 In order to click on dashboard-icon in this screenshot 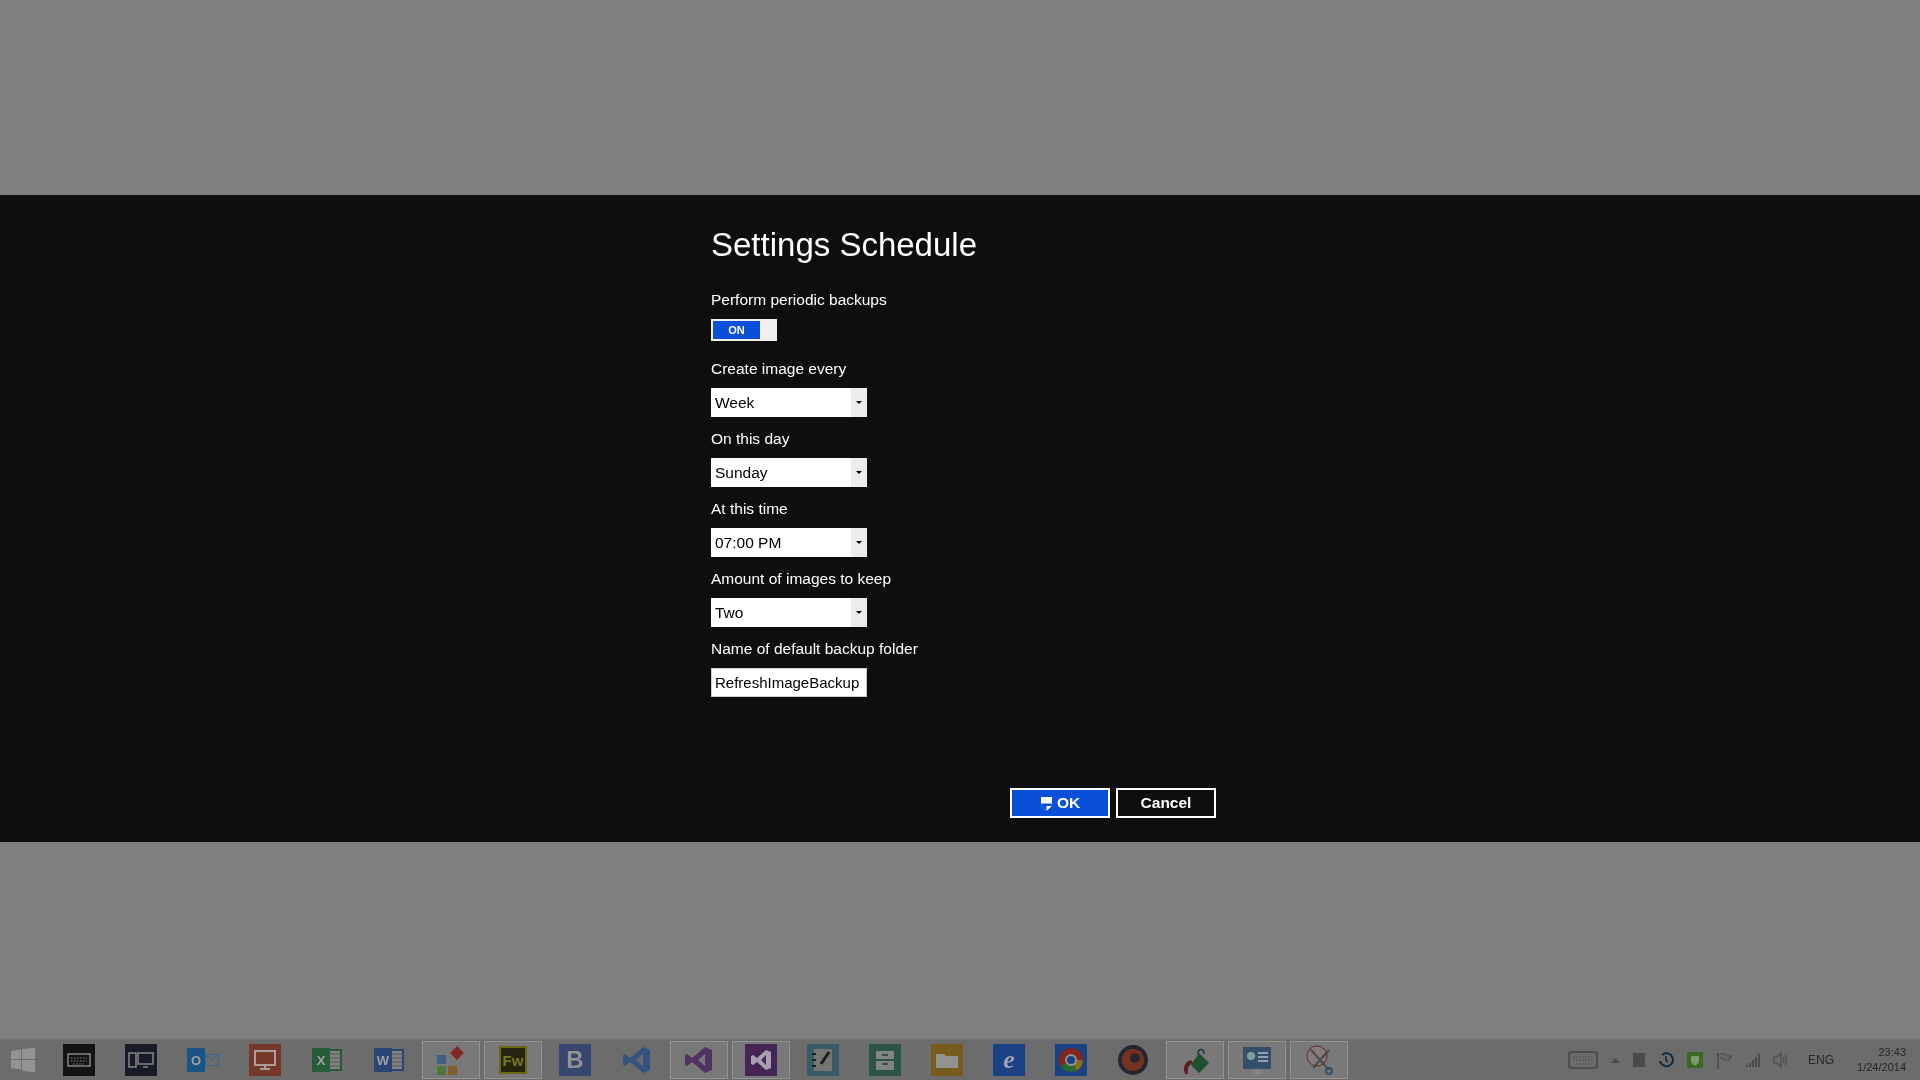, I will do `click(1257, 1060)`.